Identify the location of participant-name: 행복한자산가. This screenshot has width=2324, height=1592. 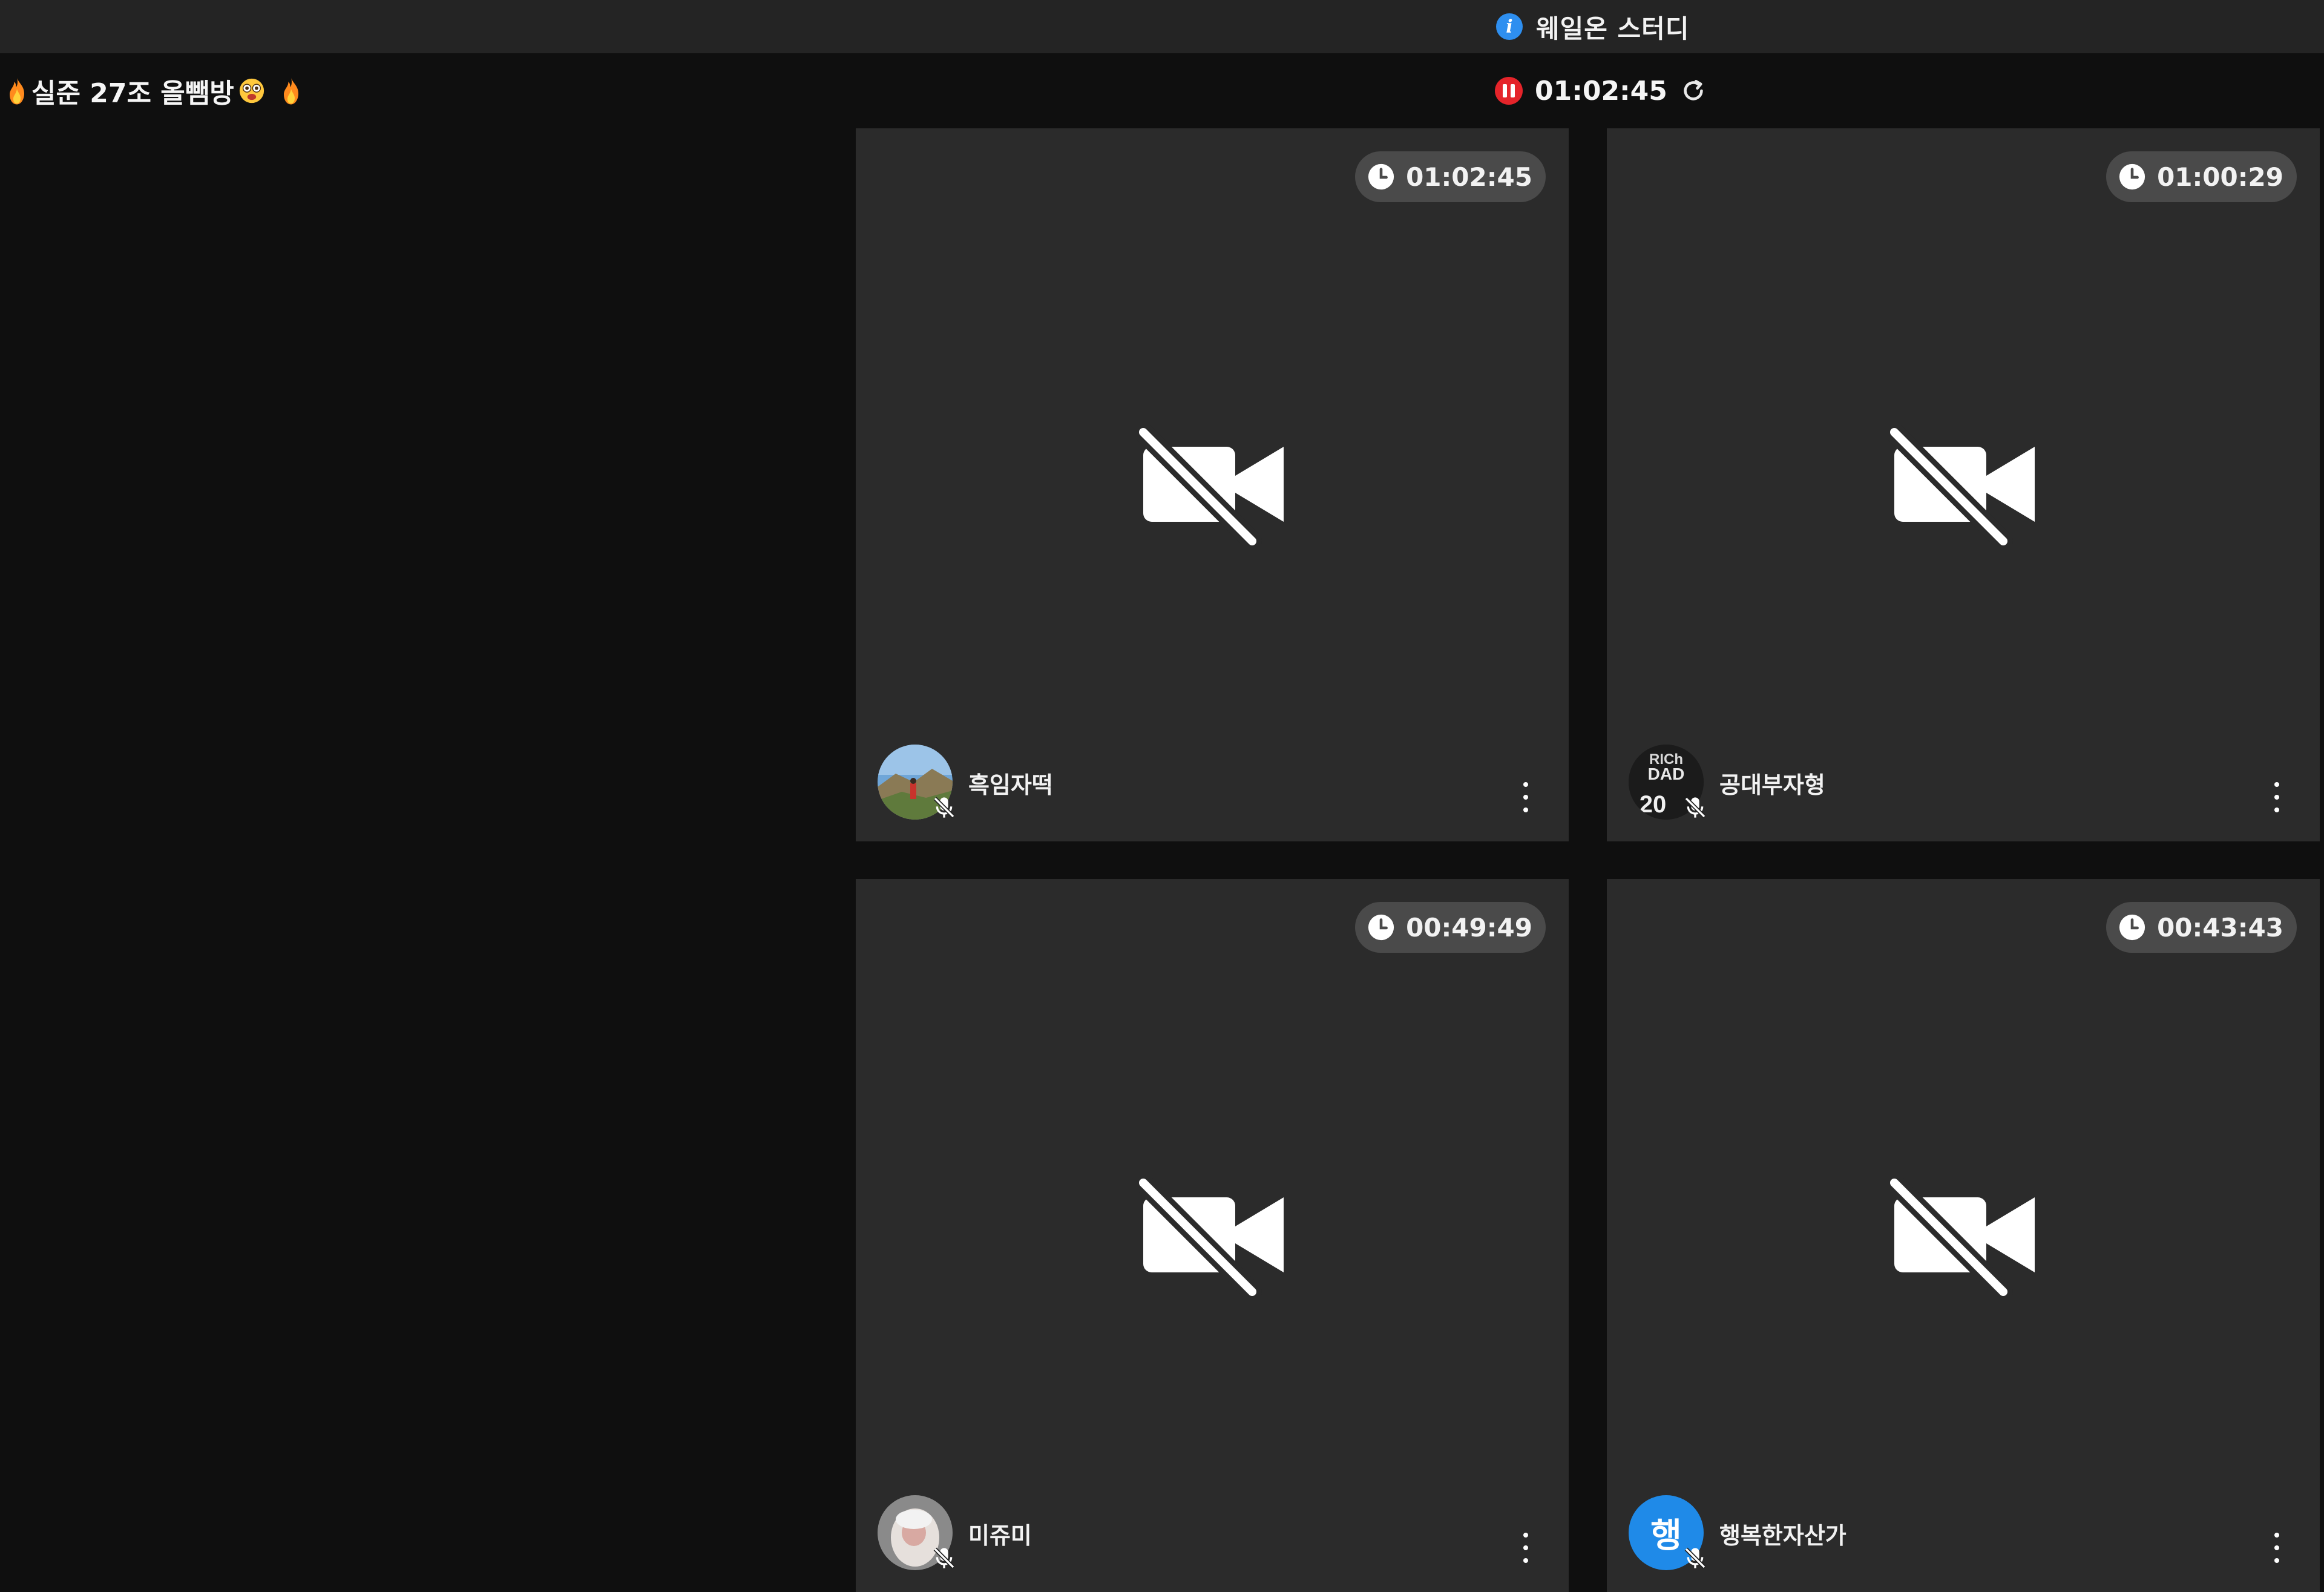
(1782, 1535).